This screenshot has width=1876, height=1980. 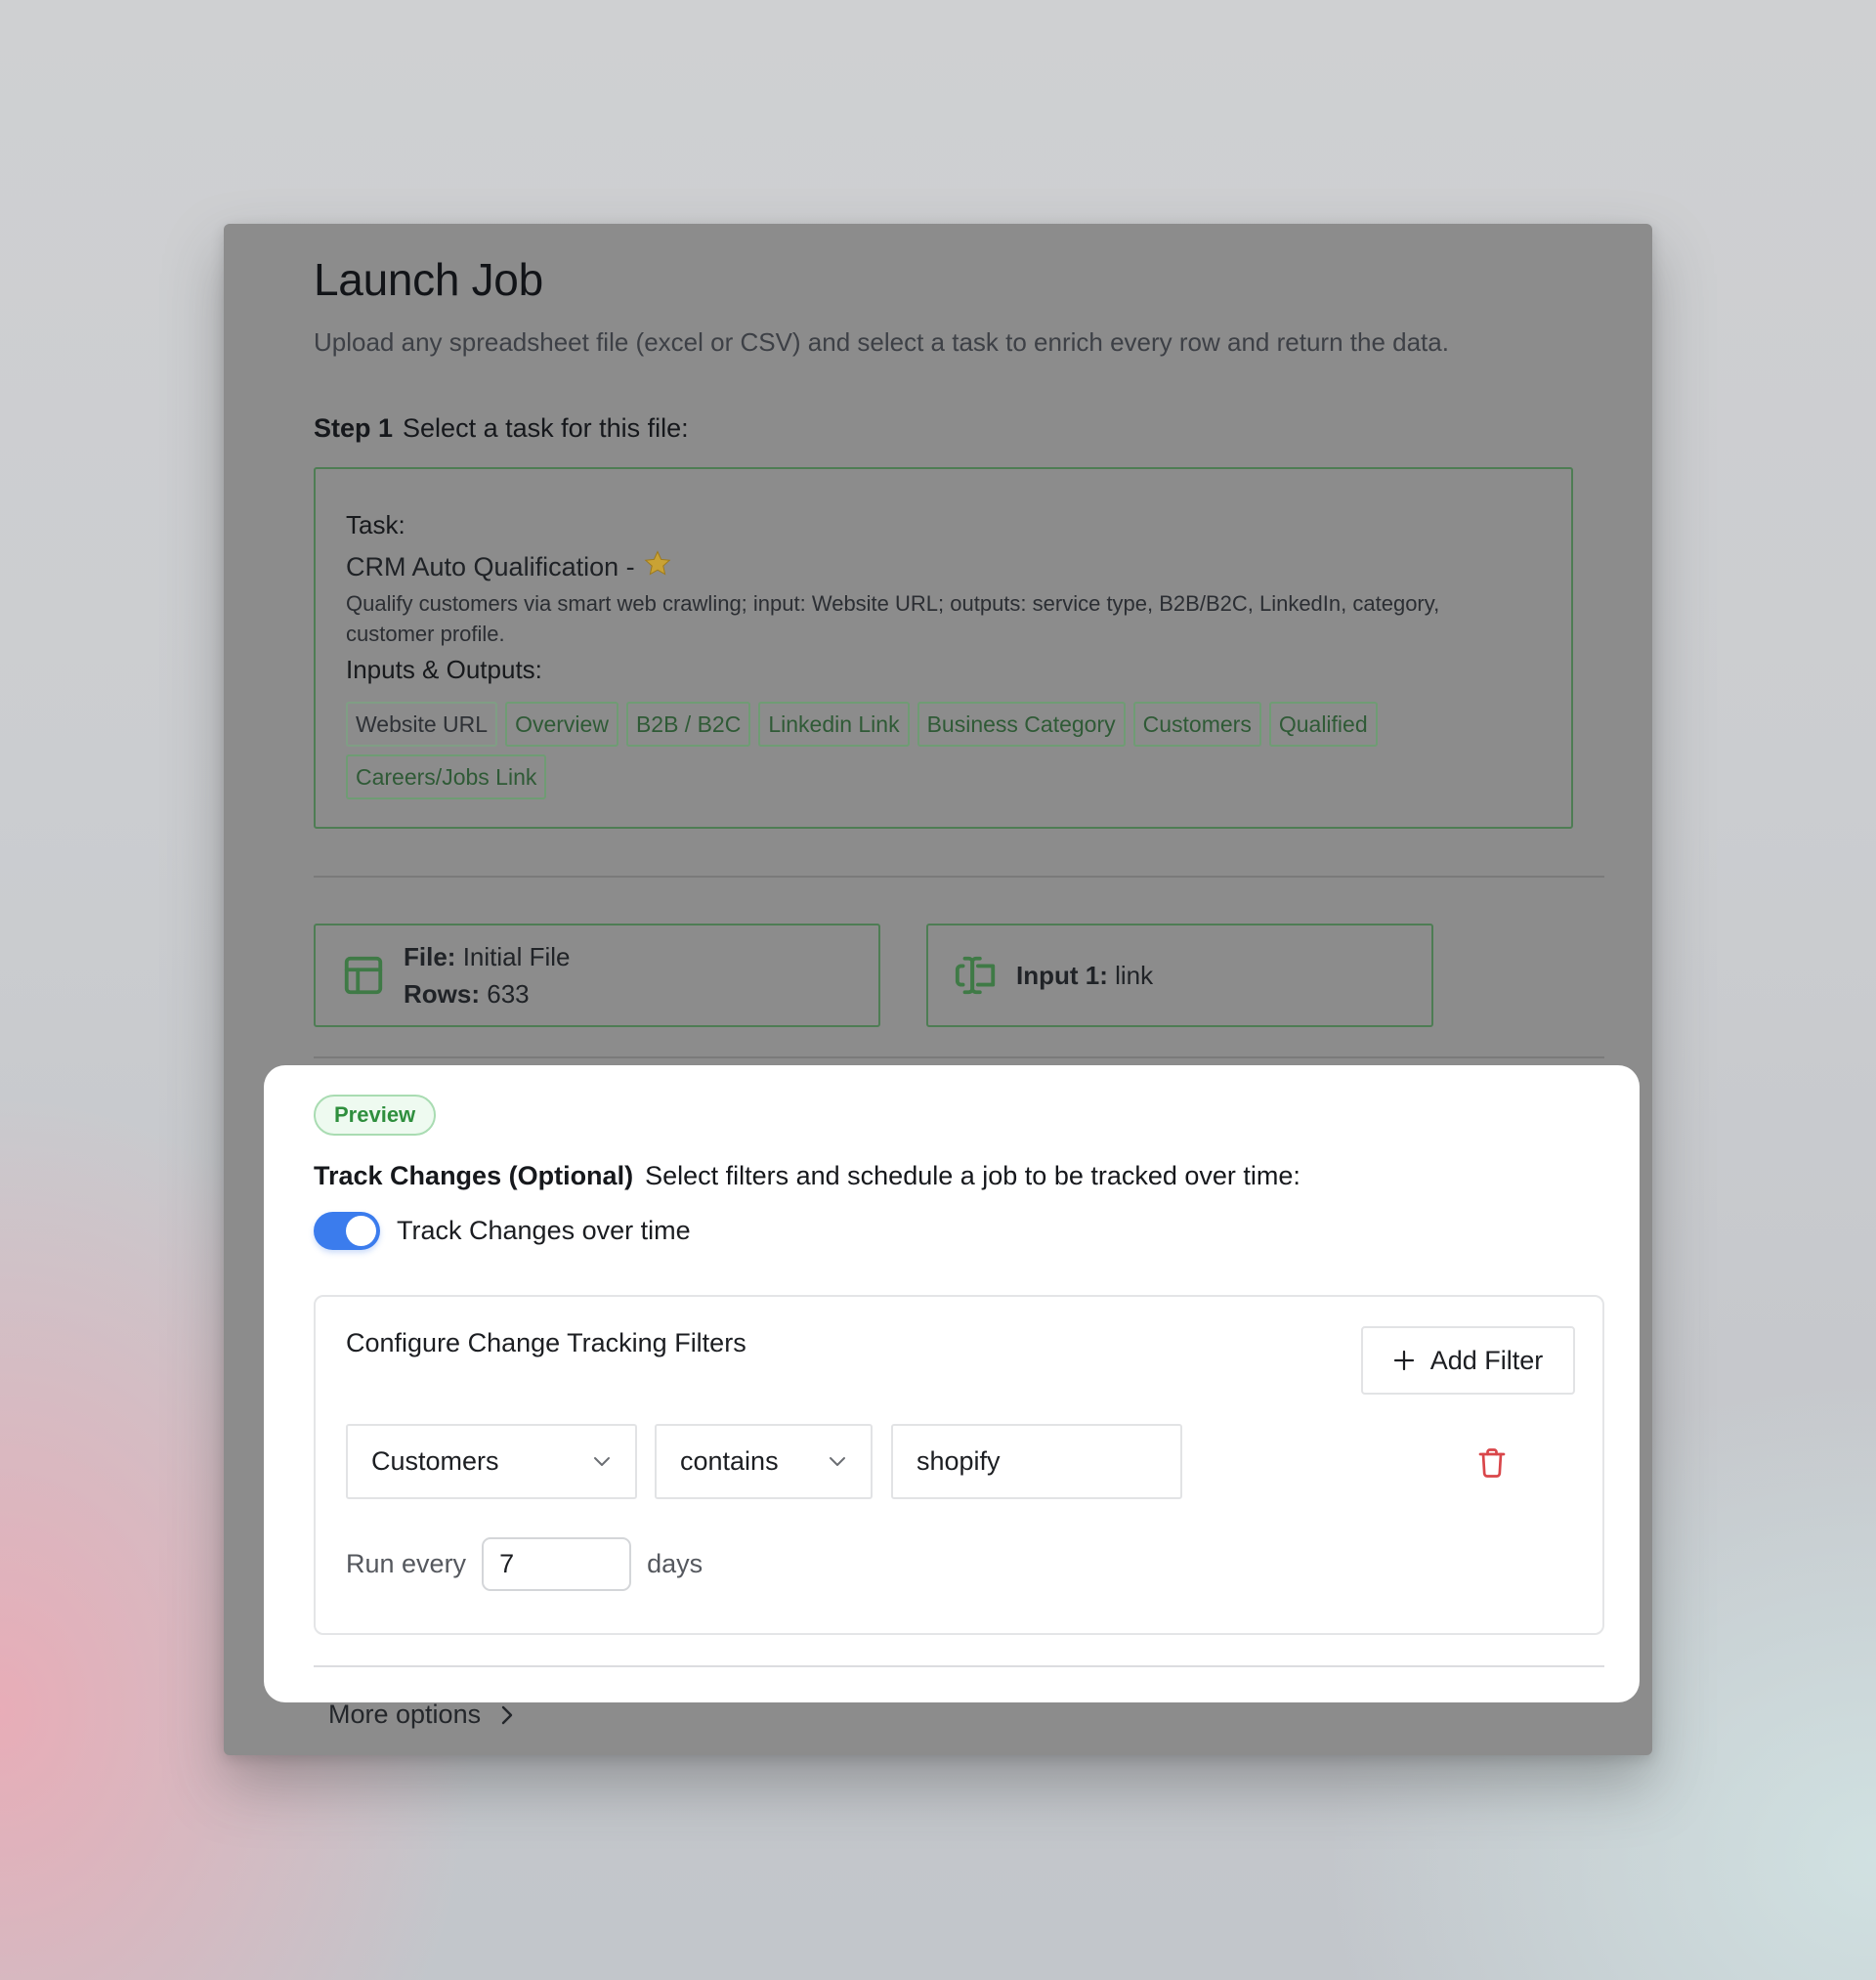 What do you see at coordinates (1323, 724) in the screenshot?
I see `io-tag: Qualified` at bounding box center [1323, 724].